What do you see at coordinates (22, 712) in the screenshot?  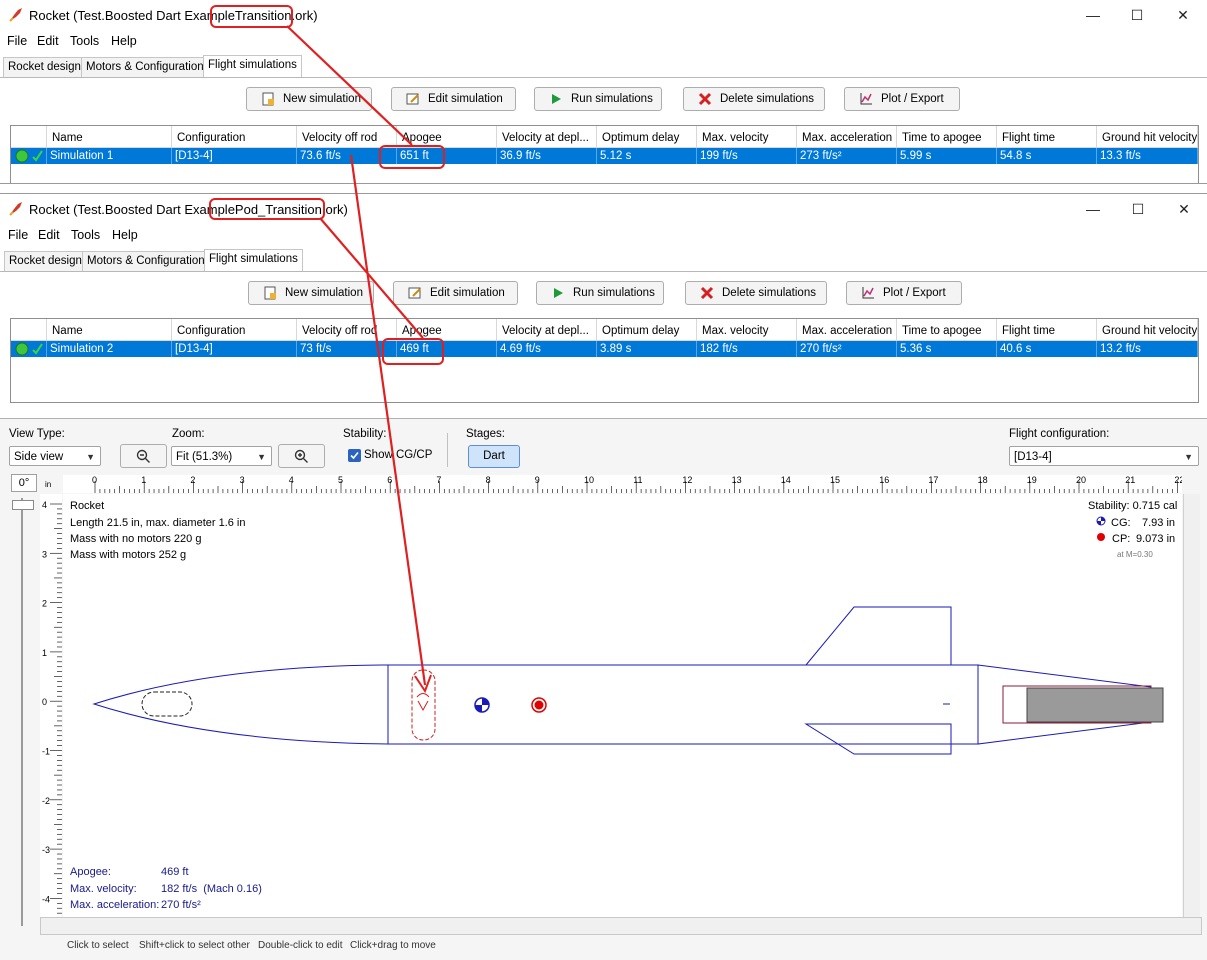 I see `rotation-slider-track` at bounding box center [22, 712].